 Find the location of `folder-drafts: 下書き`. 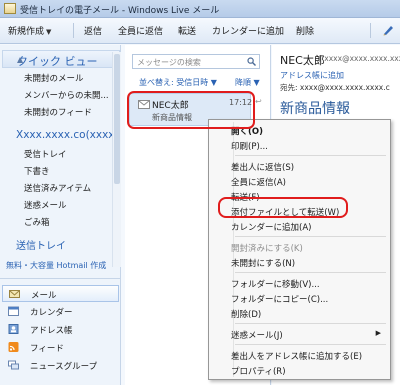

folder-drafts: 下書き is located at coordinates (37, 171).